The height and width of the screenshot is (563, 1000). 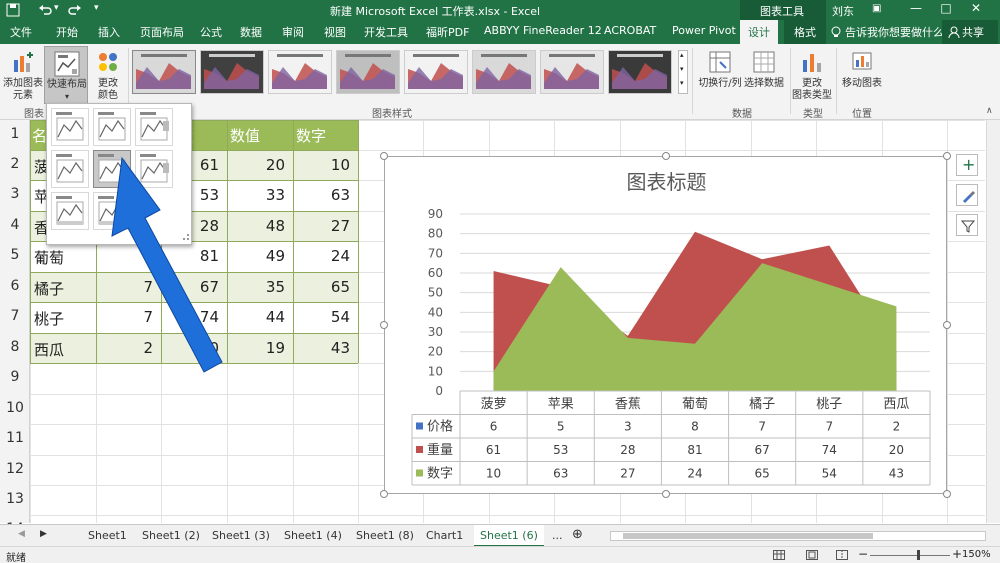 What do you see at coordinates (509, 536) in the screenshot?
I see `sheet-tab: Sheet1 (6)` at bounding box center [509, 536].